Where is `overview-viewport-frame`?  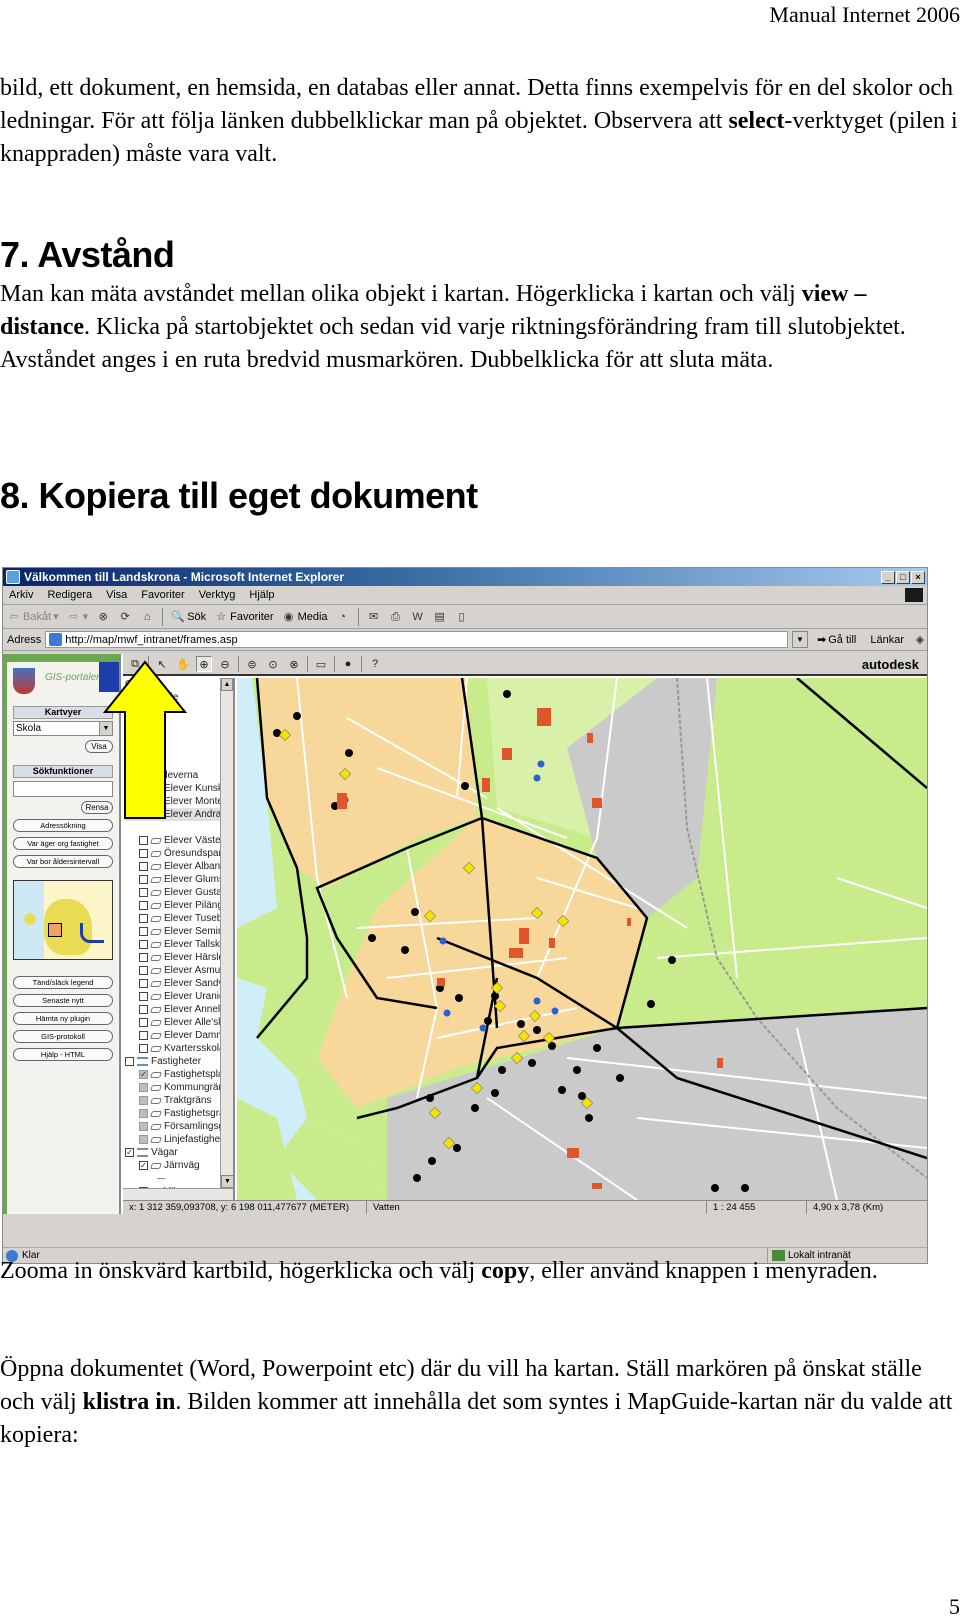 overview-viewport-frame is located at coordinates (55, 930).